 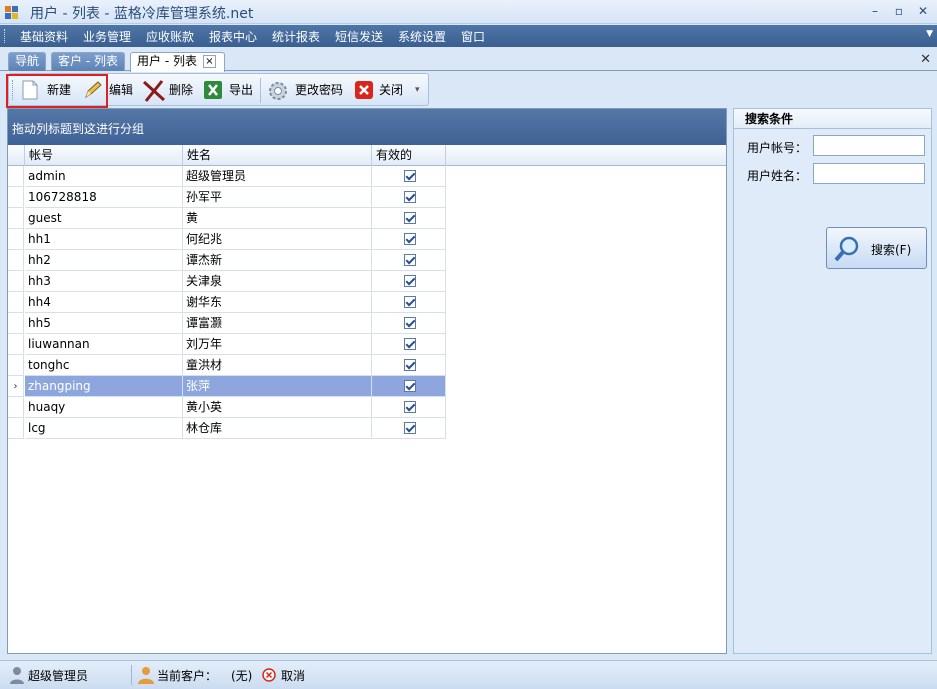 What do you see at coordinates (277, 197) in the screenshot?
I see `cell-name: 孙军平` at bounding box center [277, 197].